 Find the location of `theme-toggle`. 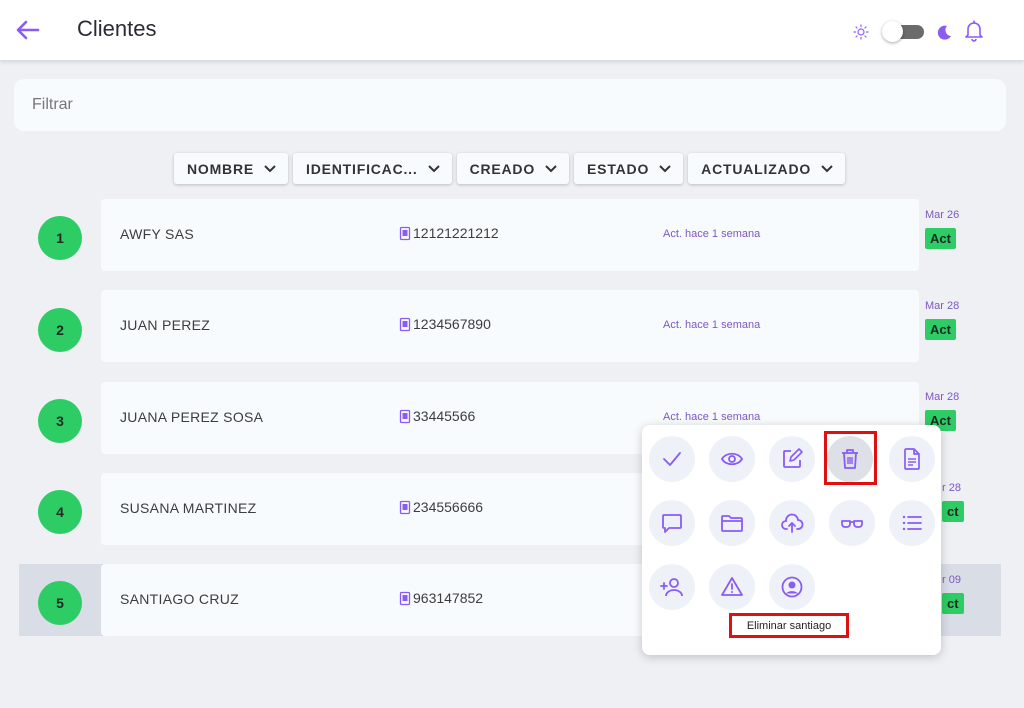

theme-toggle is located at coordinates (903, 31).